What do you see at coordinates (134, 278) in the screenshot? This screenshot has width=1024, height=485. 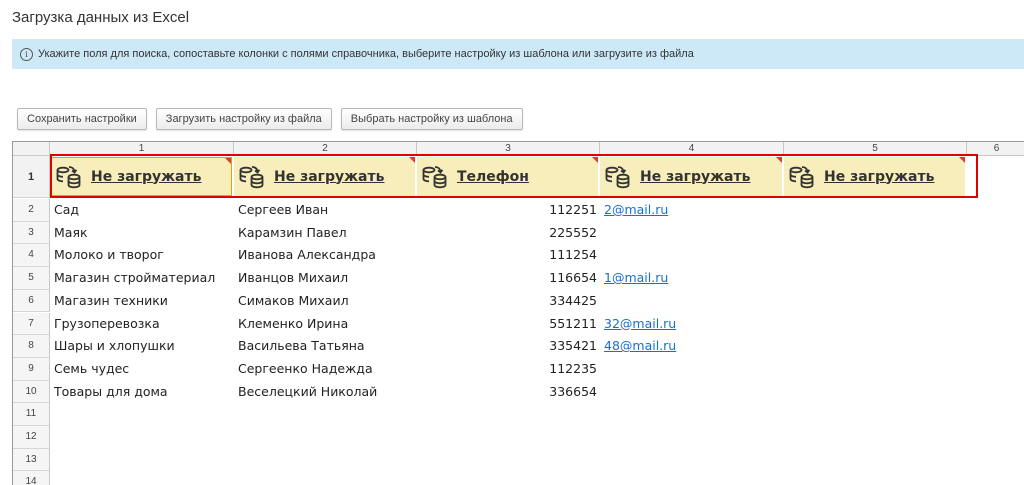 I see `cell-name: Магазин стройматериал` at bounding box center [134, 278].